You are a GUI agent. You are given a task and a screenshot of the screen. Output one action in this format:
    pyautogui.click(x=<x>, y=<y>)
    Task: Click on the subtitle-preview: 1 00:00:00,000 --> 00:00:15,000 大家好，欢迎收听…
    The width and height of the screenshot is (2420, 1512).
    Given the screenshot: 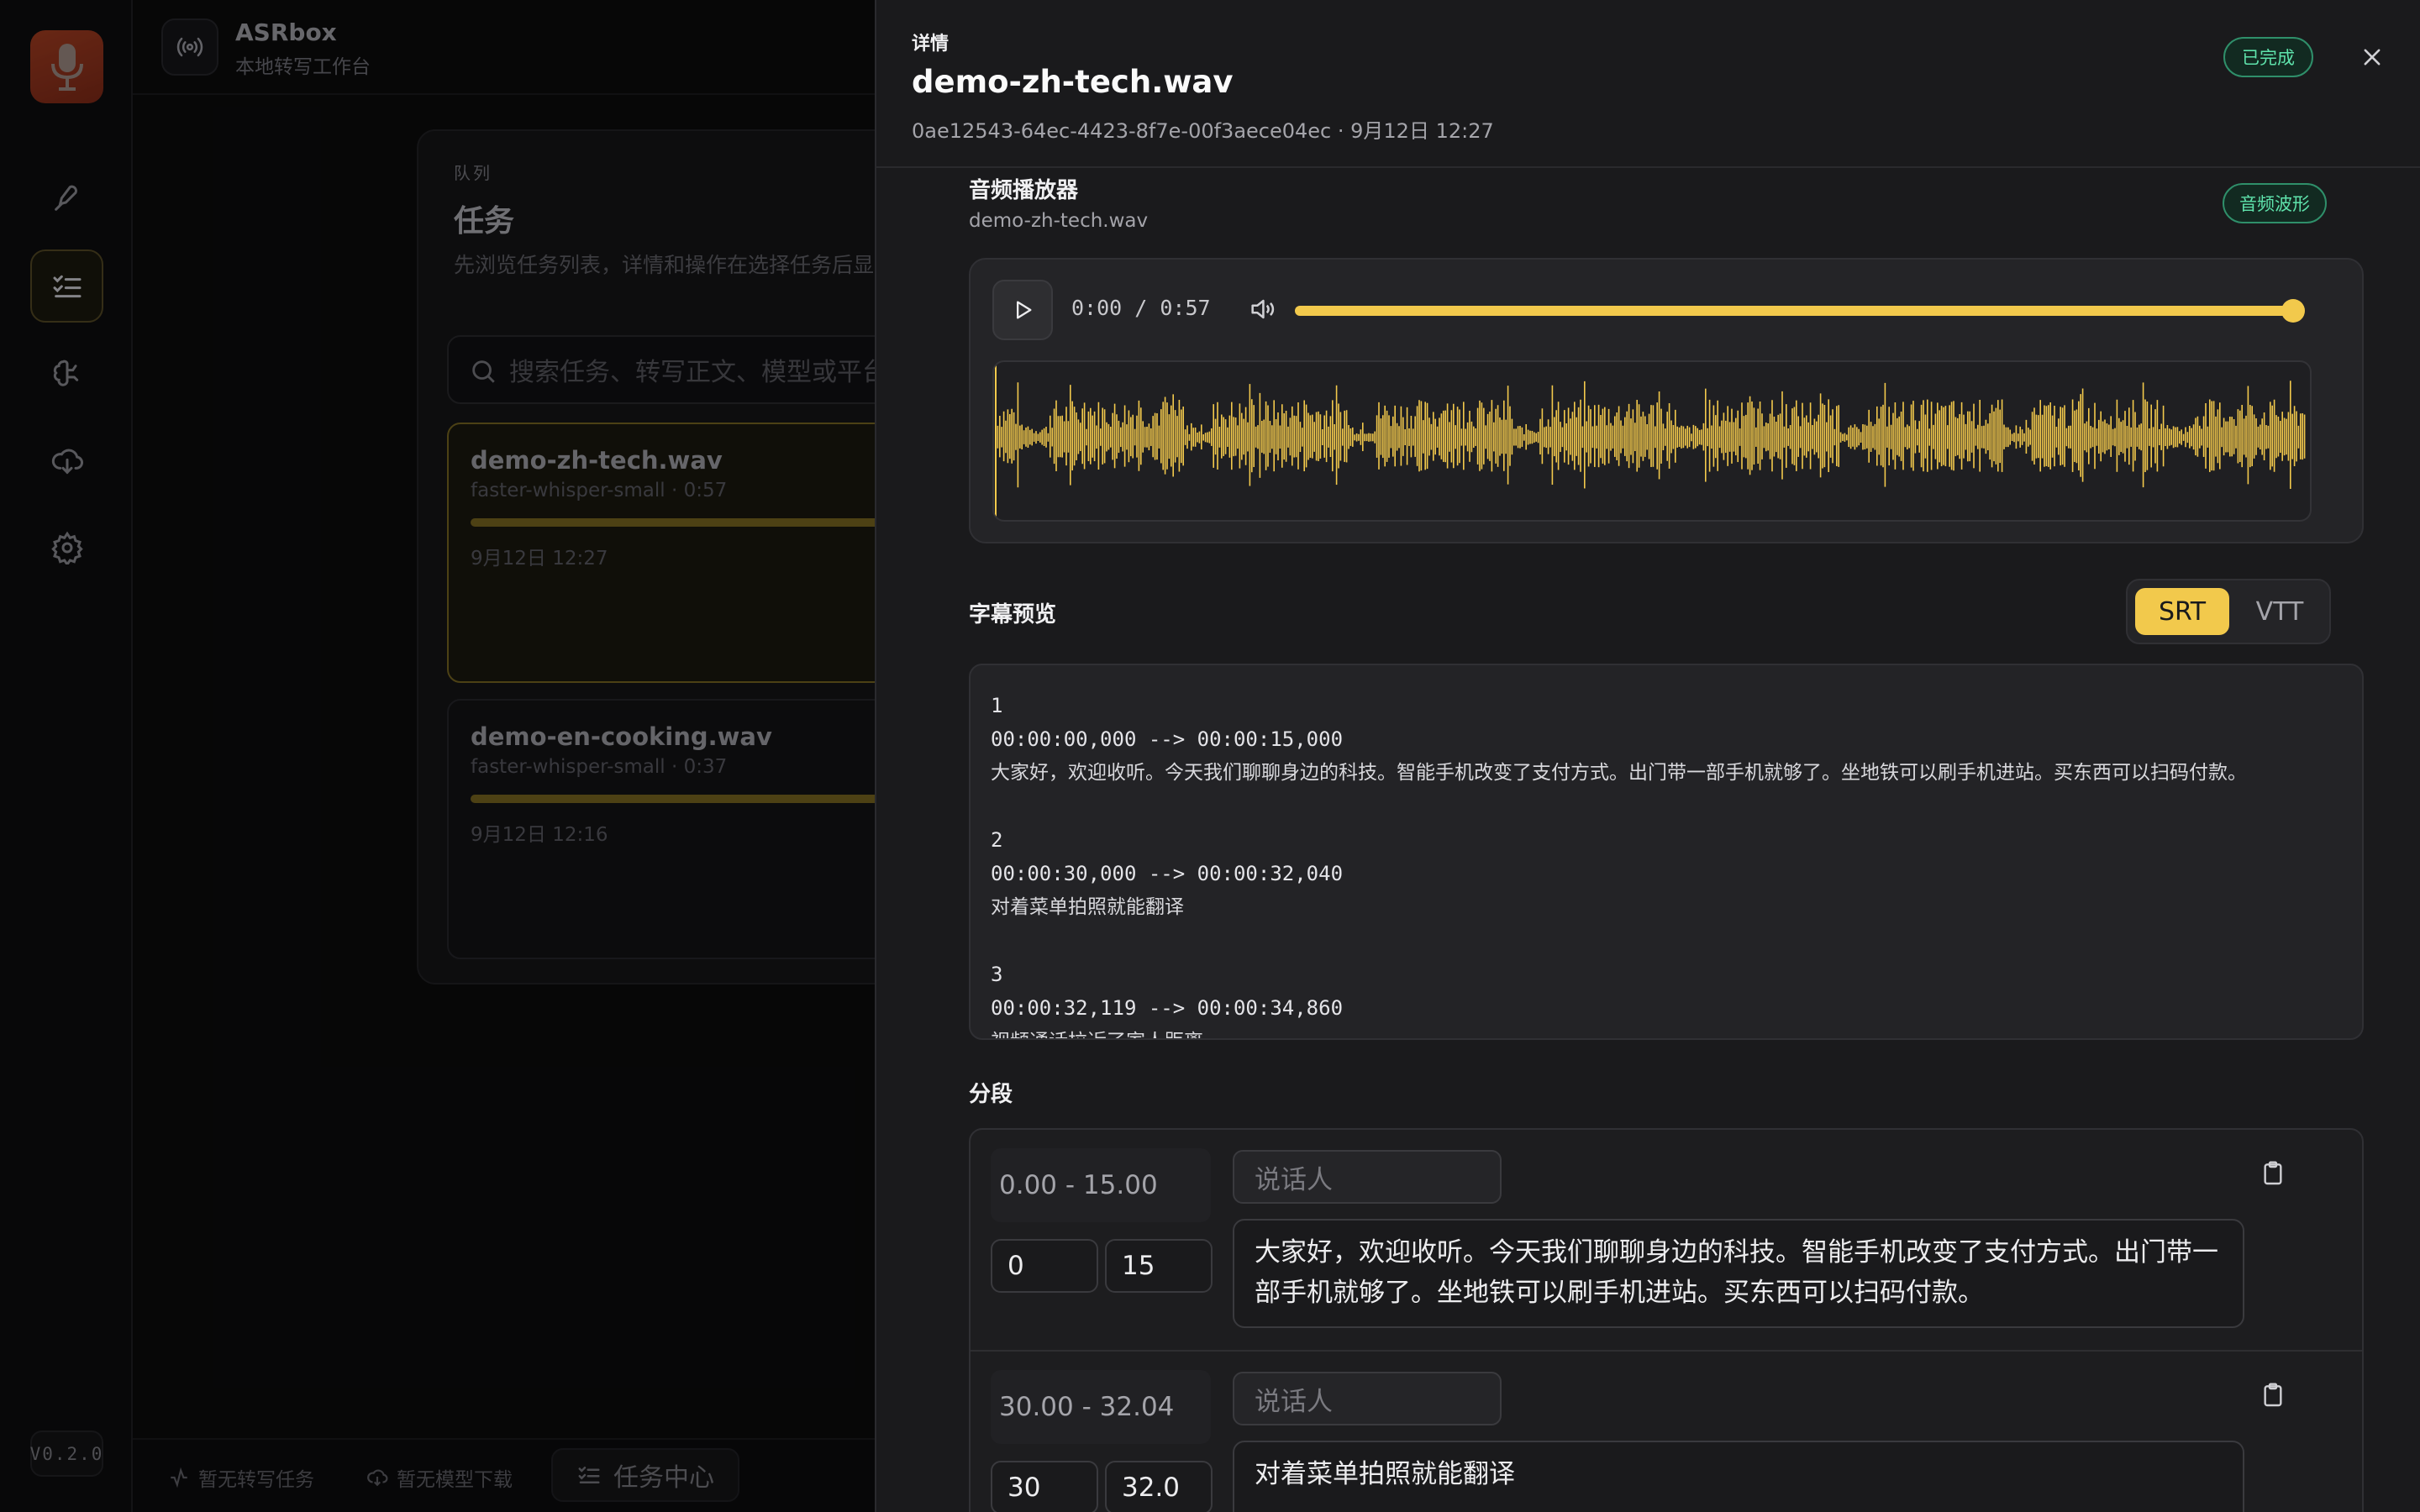 What is the action you would take?
    pyautogui.click(x=1666, y=852)
    